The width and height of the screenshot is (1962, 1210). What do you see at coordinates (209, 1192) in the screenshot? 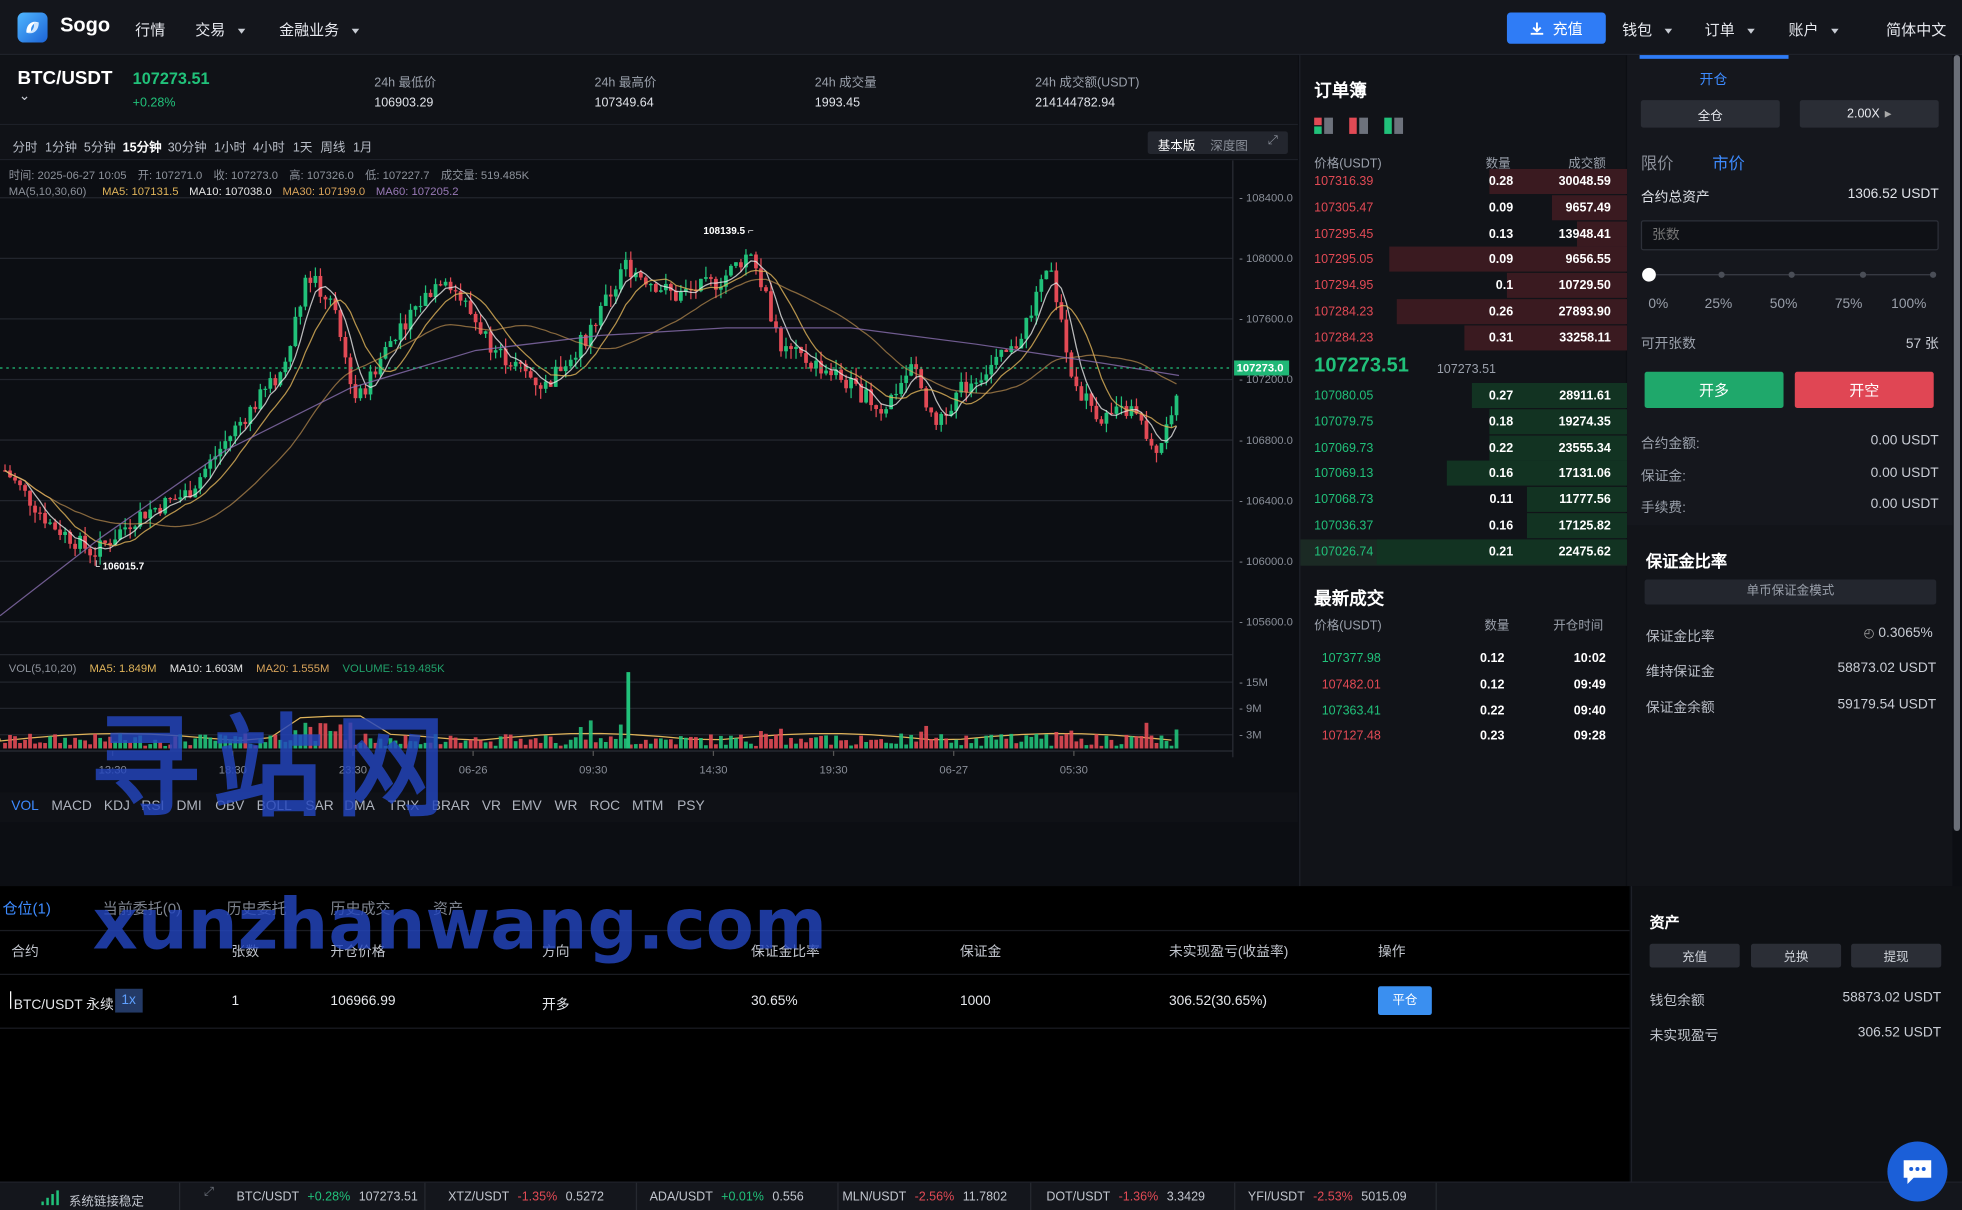
I see `swap-icon: ⤢` at bounding box center [209, 1192].